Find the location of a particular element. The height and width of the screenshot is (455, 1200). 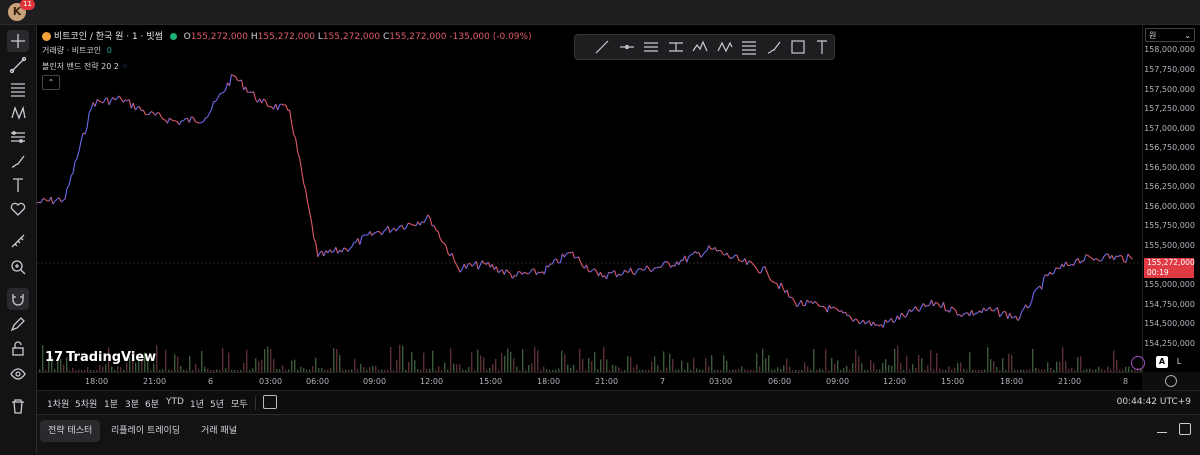

notification-badge: 11 is located at coordinates (27, 5).